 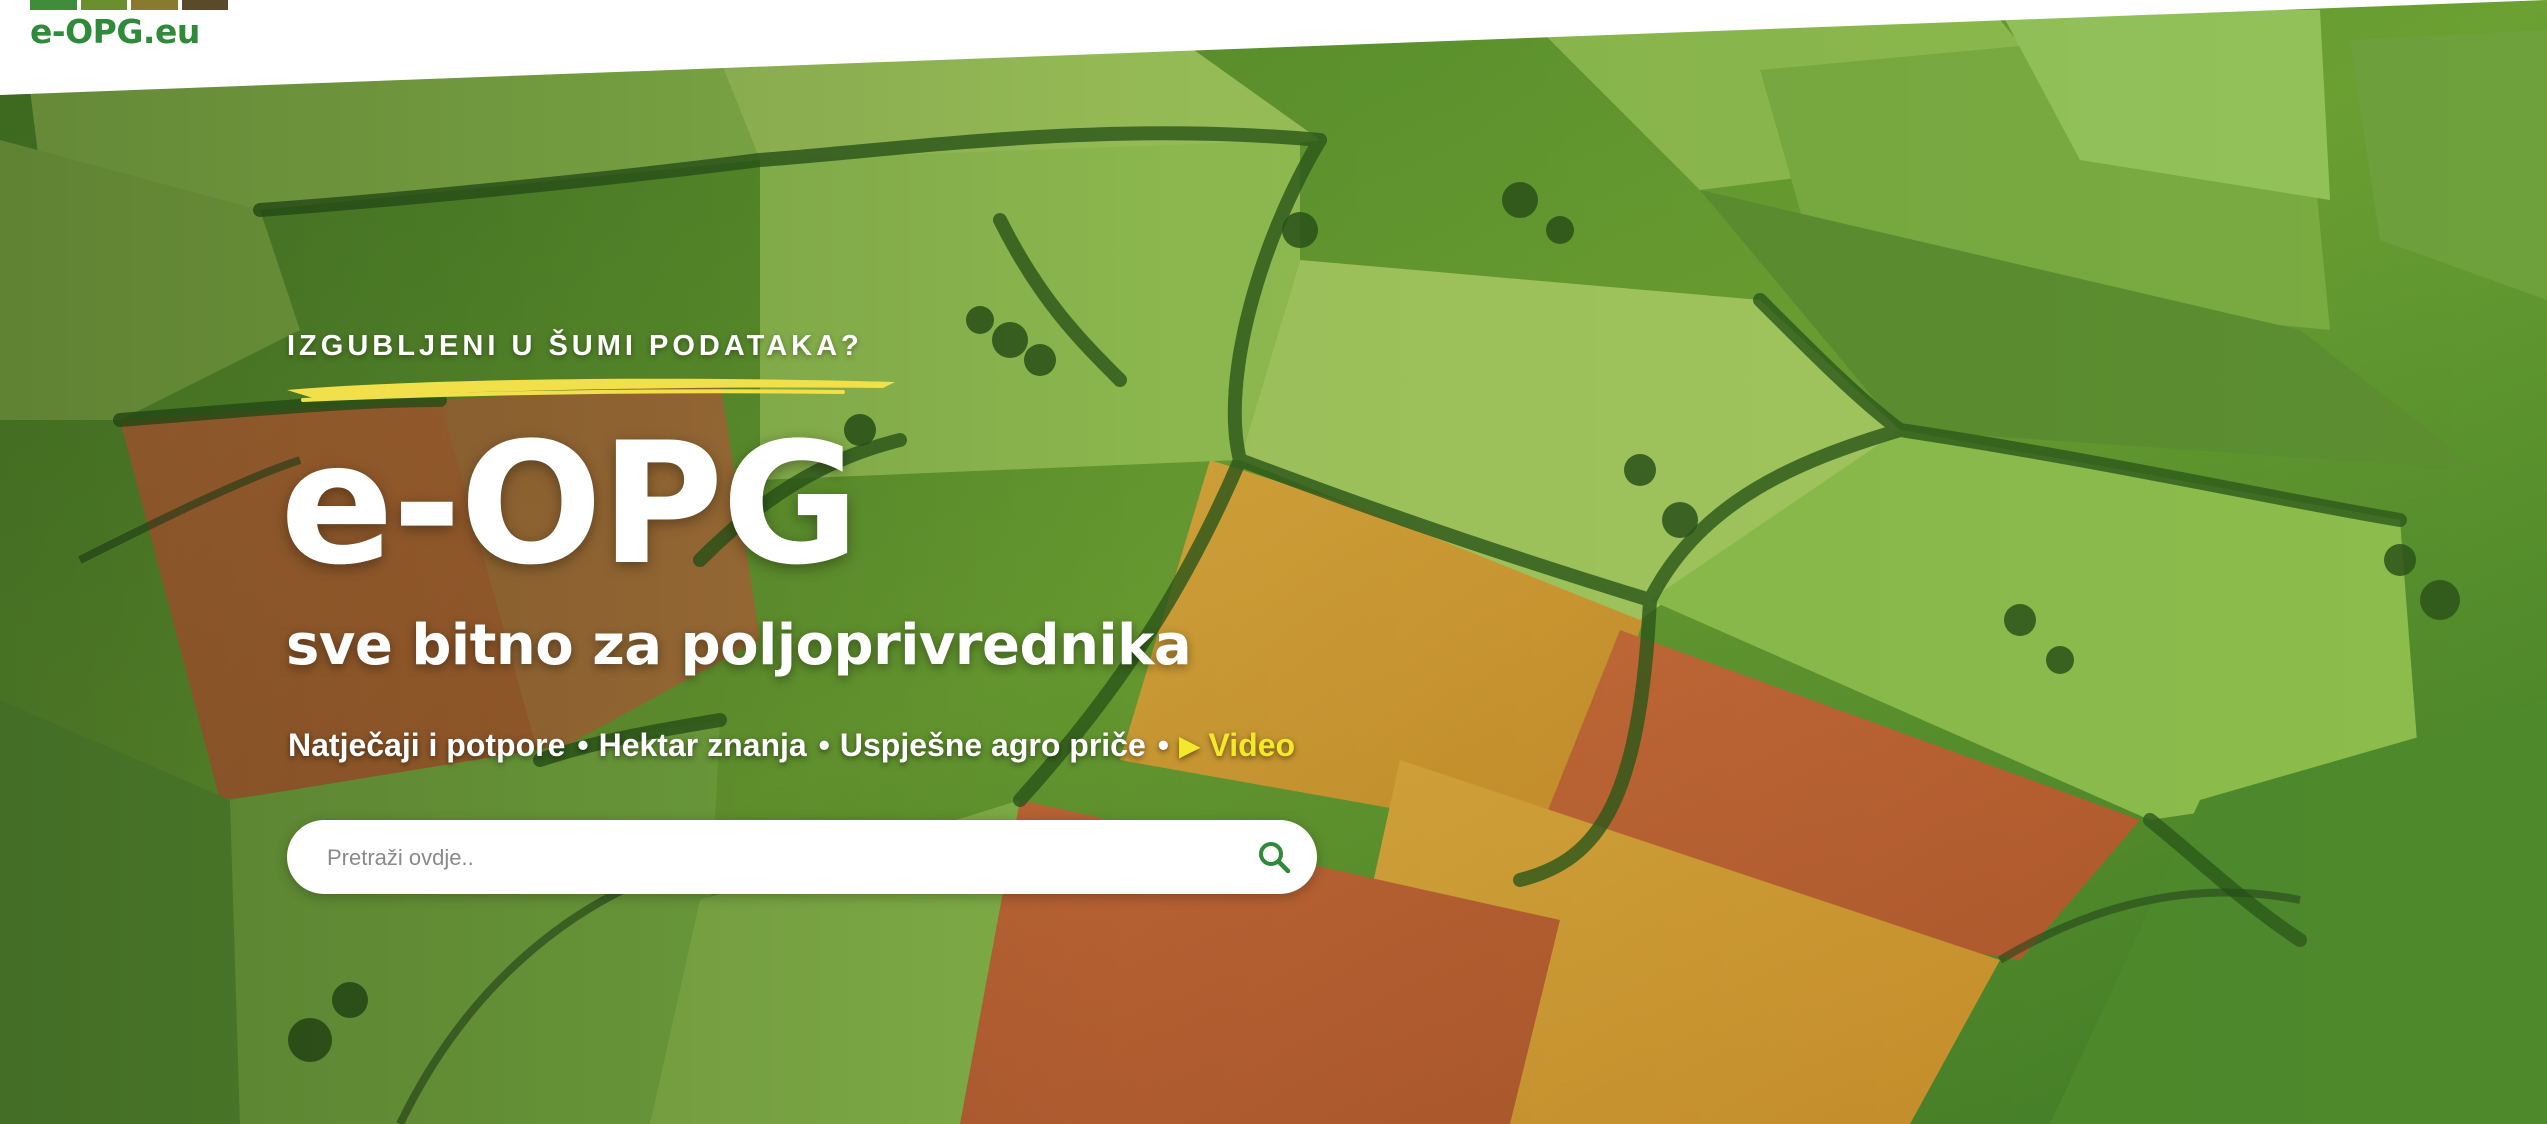 What do you see at coordinates (1273, 47) in the screenshot?
I see `header-white-band` at bounding box center [1273, 47].